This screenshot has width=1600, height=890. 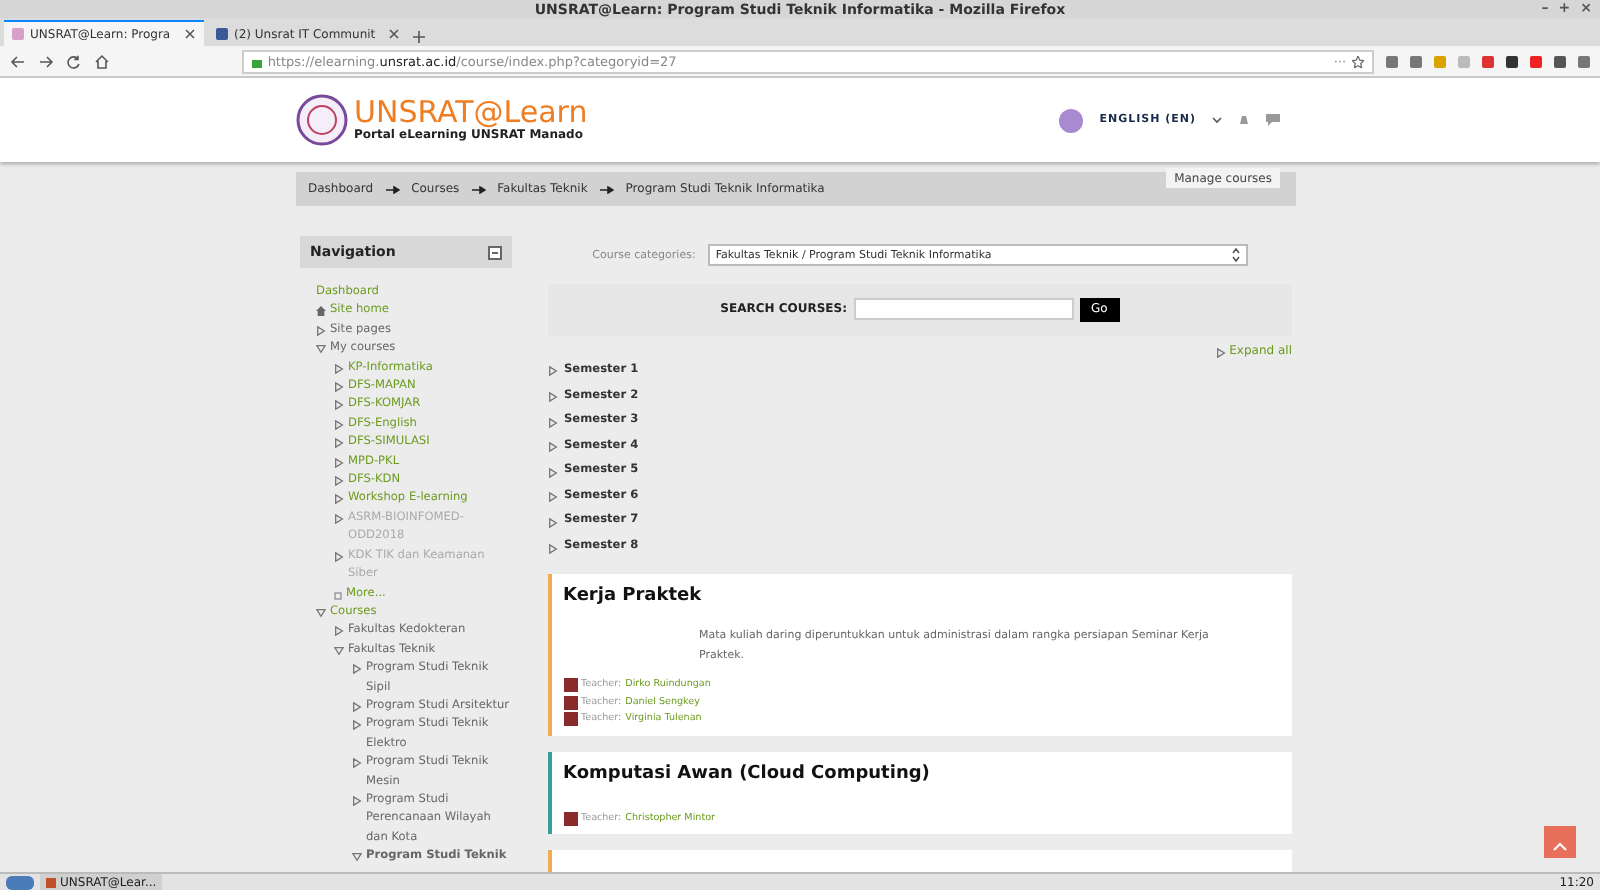 What do you see at coordinates (963, 309) in the screenshot?
I see `search-field` at bounding box center [963, 309].